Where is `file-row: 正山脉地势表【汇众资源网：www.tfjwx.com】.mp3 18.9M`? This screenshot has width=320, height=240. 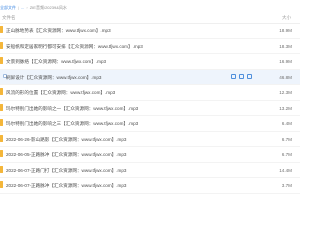
file-row: 正山脉地势表【汇众资源网：www.tfjwx.com】.mp3 18.9M is located at coordinates (150, 31).